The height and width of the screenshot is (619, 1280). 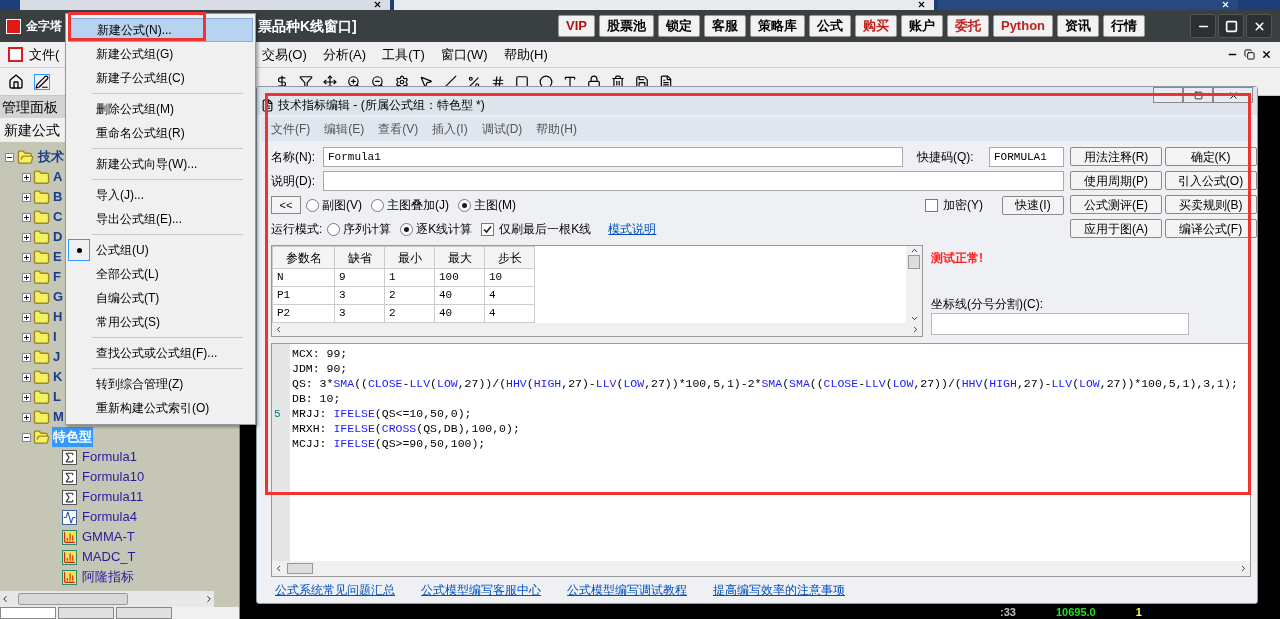 What do you see at coordinates (57, 277) in the screenshot?
I see `tree-item: F` at bounding box center [57, 277].